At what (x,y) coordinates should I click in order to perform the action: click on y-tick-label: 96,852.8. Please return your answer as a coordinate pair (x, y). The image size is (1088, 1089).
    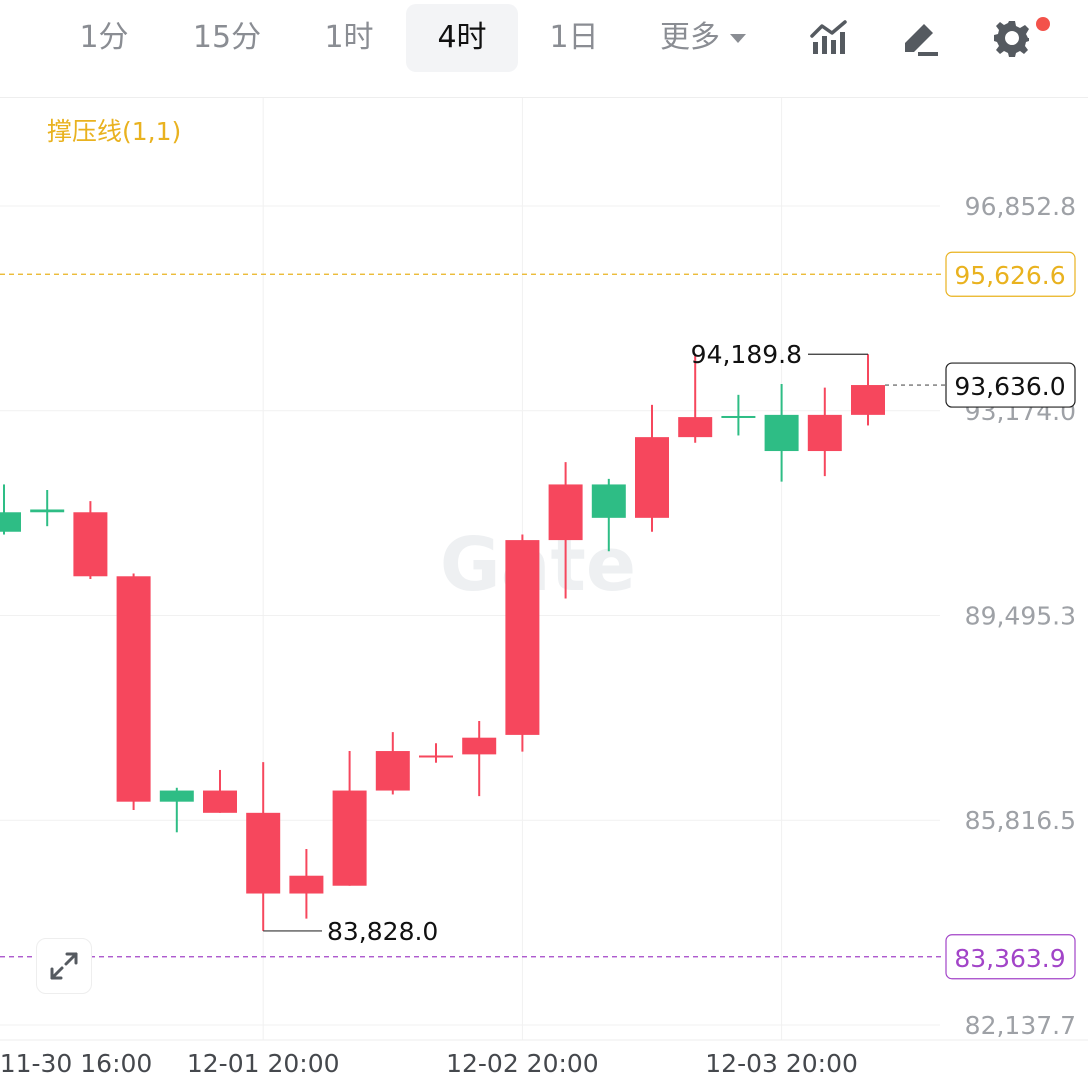
    Looking at the image, I should click on (1020, 206).